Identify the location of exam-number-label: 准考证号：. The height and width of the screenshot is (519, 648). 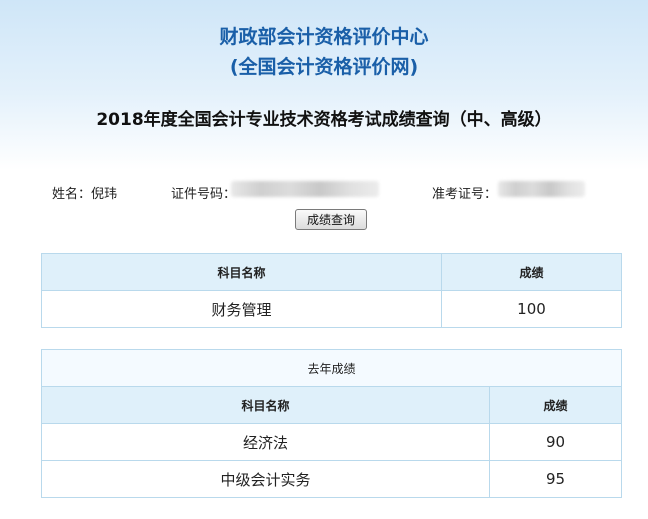
(465, 194).